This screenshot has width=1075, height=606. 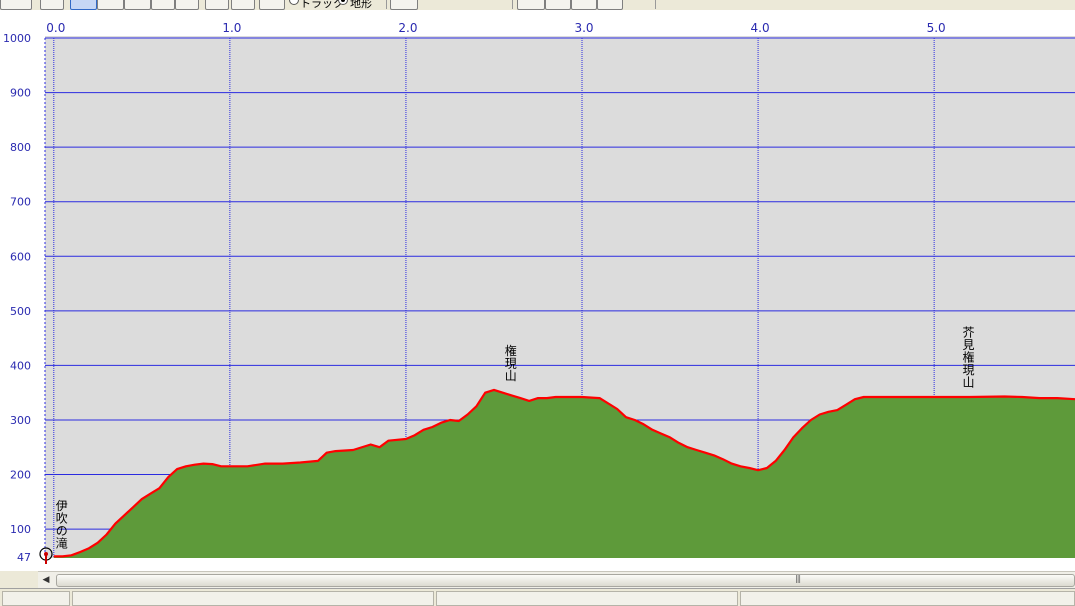 I want to click on ruler-icon, so click(x=110, y=5).